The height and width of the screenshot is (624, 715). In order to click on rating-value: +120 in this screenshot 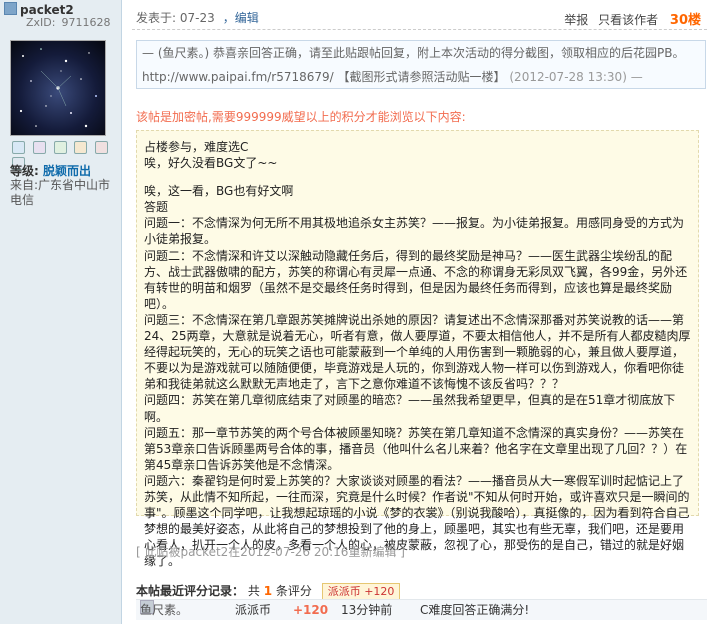, I will do `click(311, 610)`.